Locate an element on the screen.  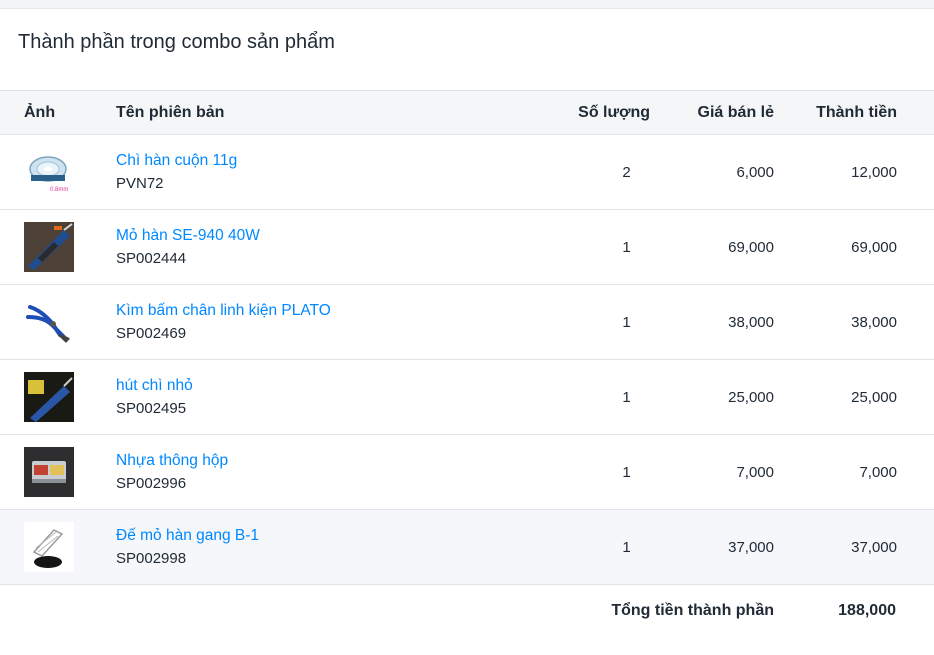
col-header-name: Tên phiên bản is located at coordinates (331, 112).